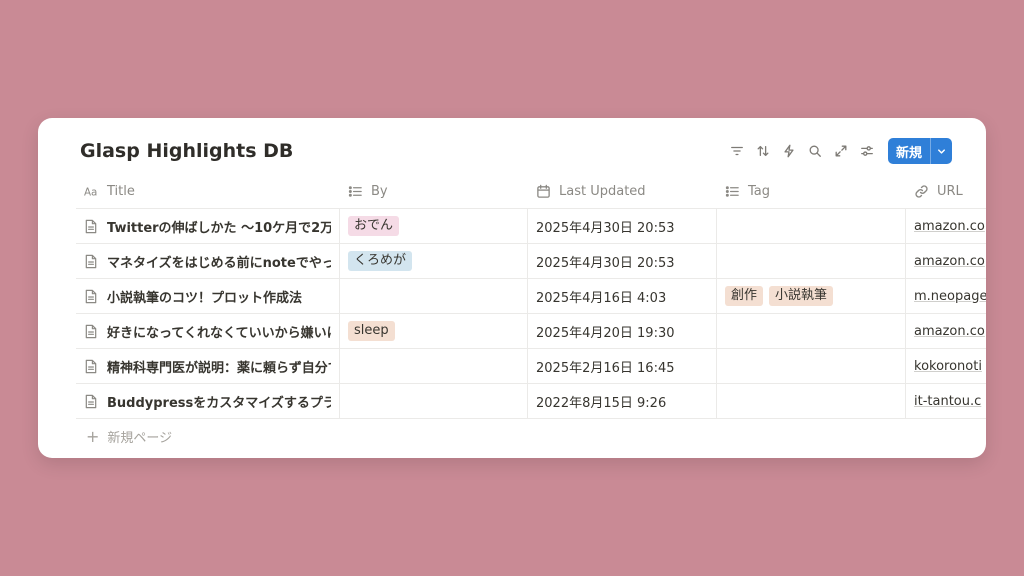  Describe the element at coordinates (531, 436) in the screenshot. I see `new-page-button: + 新規ページ` at that location.